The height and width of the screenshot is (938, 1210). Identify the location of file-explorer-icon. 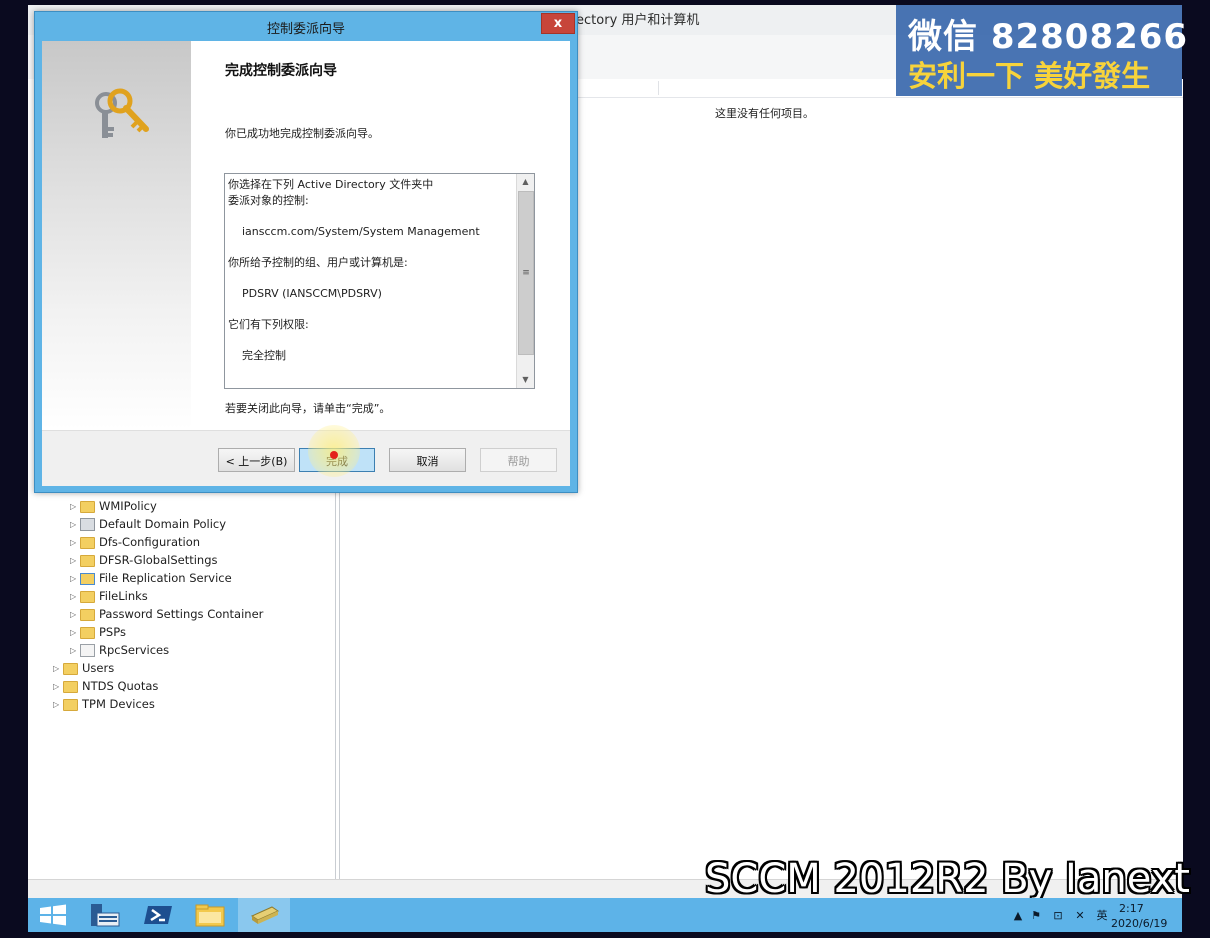
(210, 915).